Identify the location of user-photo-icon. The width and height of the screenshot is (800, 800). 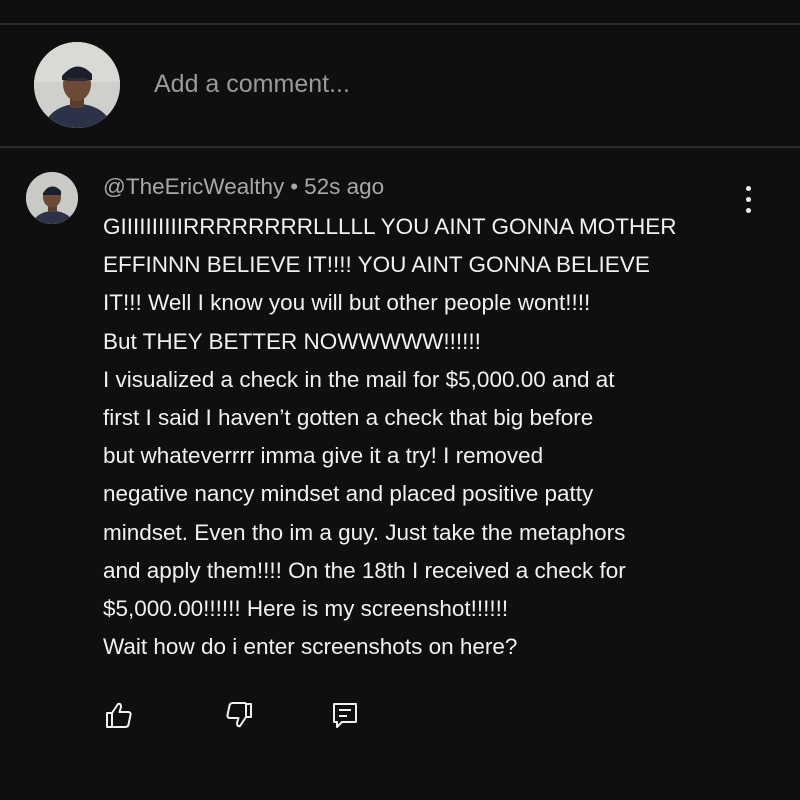
(77, 85).